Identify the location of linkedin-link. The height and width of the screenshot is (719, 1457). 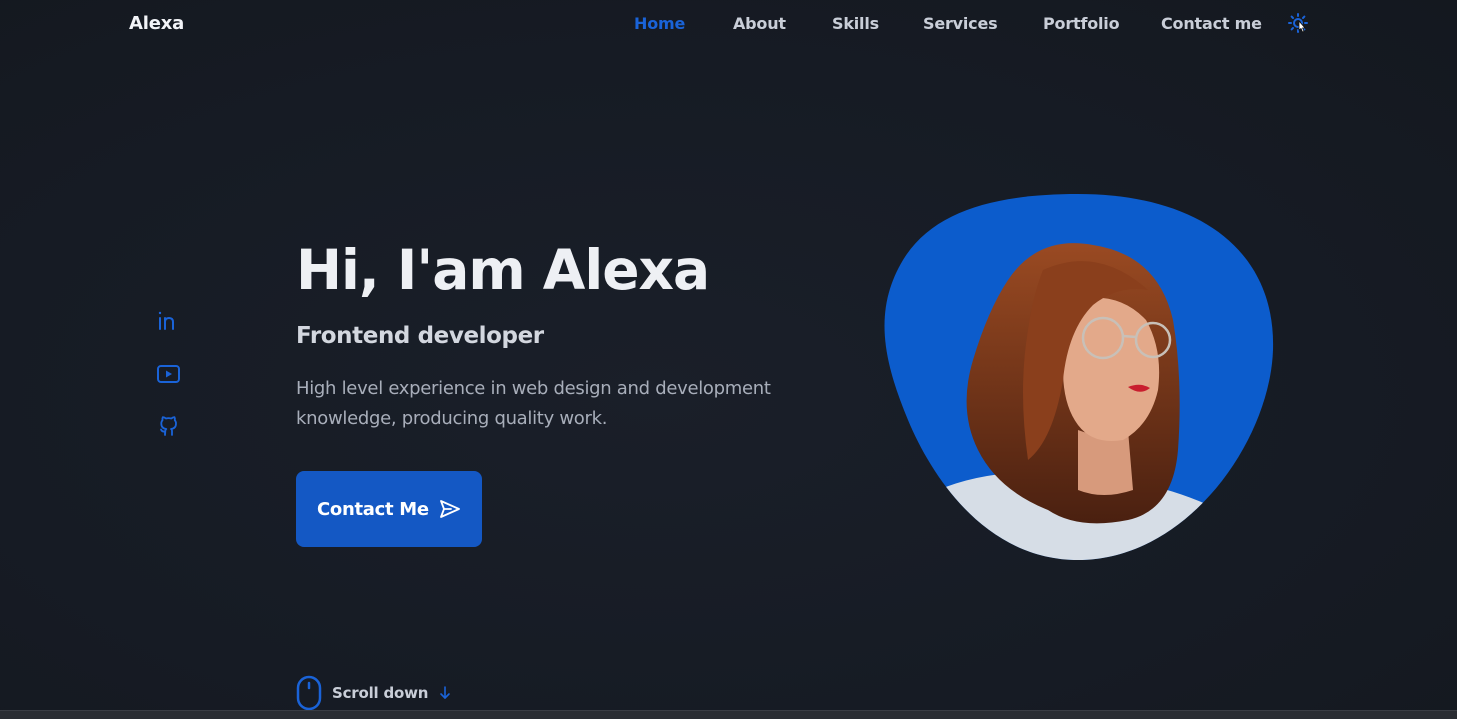
(169, 321).